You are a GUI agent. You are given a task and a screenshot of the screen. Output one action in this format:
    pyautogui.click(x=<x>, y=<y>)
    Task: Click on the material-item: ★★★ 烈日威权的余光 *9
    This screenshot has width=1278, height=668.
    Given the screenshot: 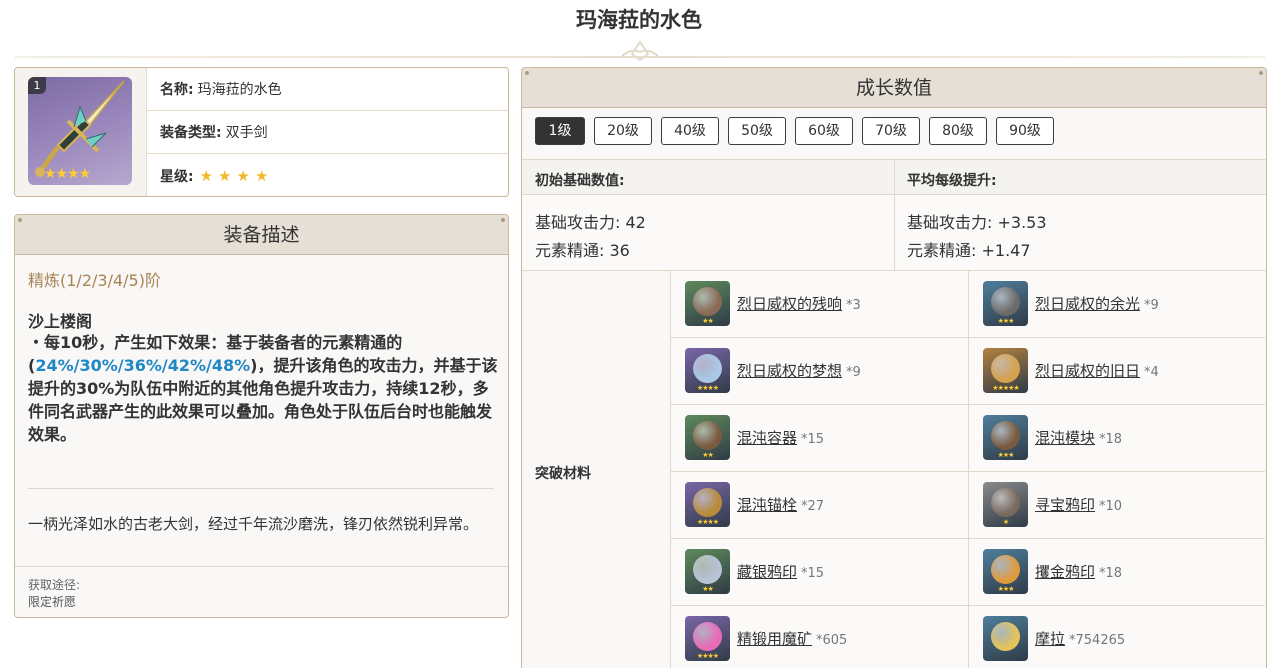 What is the action you would take?
    pyautogui.click(x=1116, y=304)
    